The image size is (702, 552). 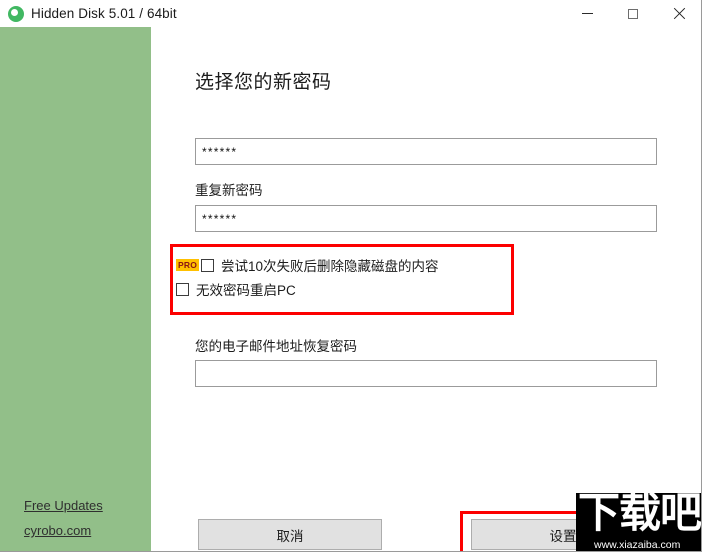 What do you see at coordinates (182, 289) in the screenshot?
I see `checkbox-reboot-on-invalid-password` at bounding box center [182, 289].